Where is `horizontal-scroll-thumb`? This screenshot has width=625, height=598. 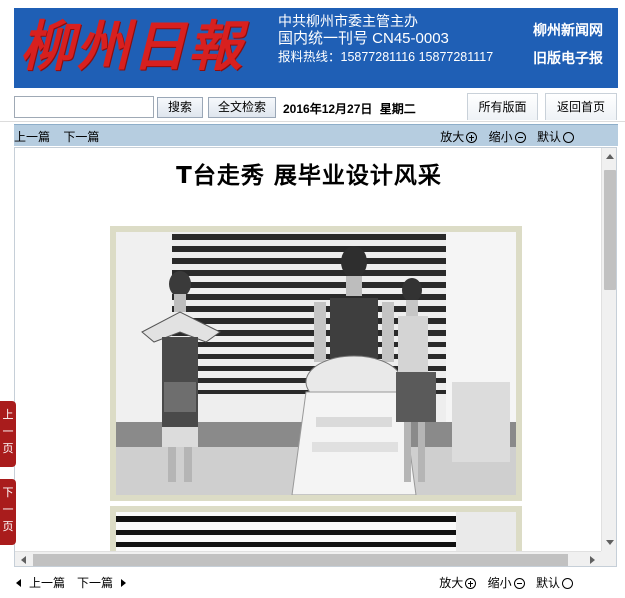 horizontal-scroll-thumb is located at coordinates (300, 560).